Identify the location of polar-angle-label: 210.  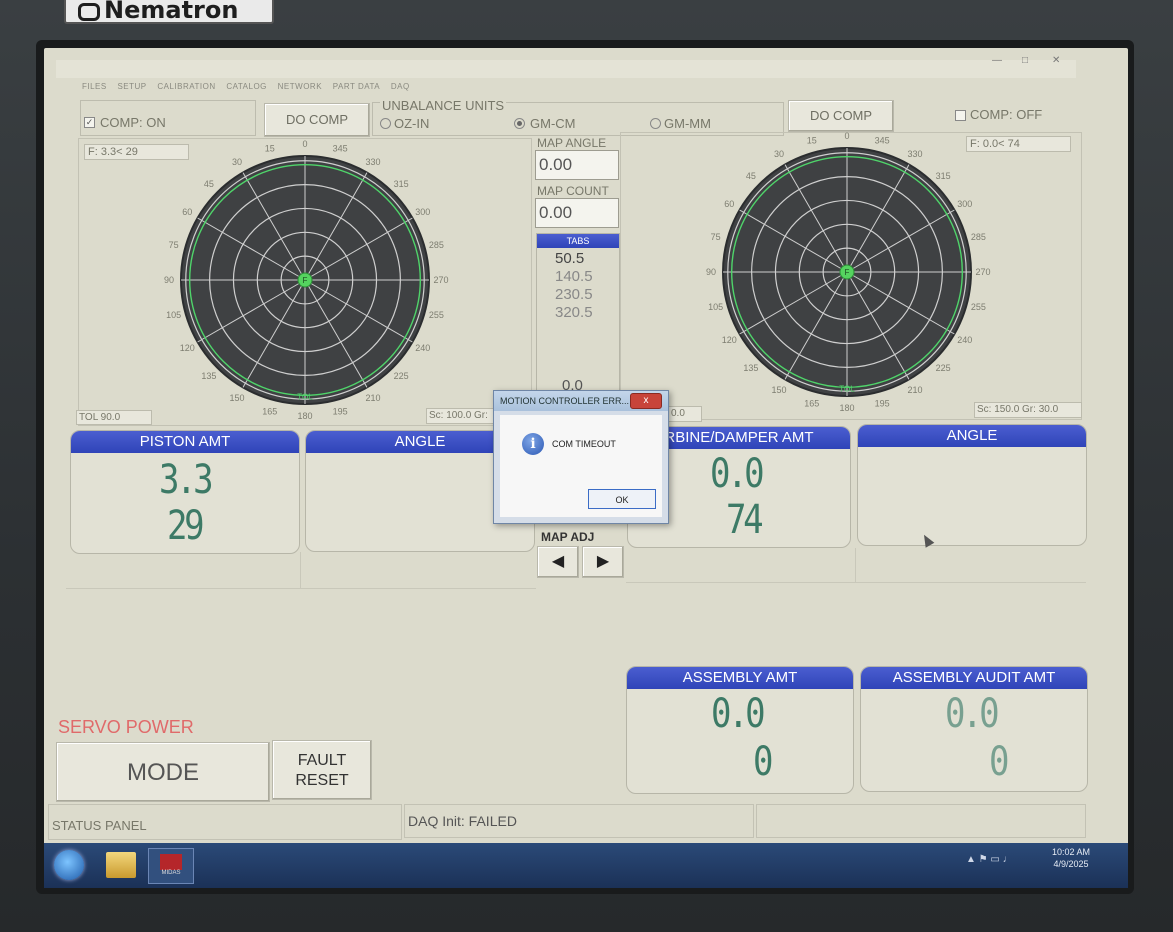
(914, 390).